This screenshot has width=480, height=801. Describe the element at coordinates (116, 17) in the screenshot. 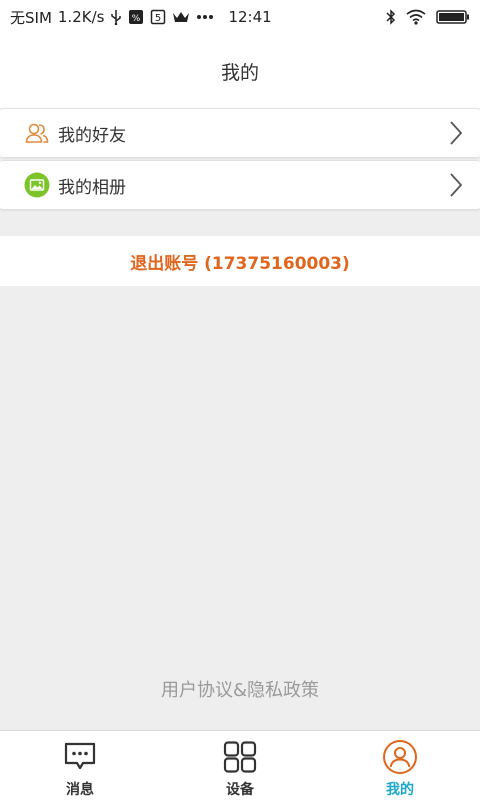

I see `usb-icon` at that location.